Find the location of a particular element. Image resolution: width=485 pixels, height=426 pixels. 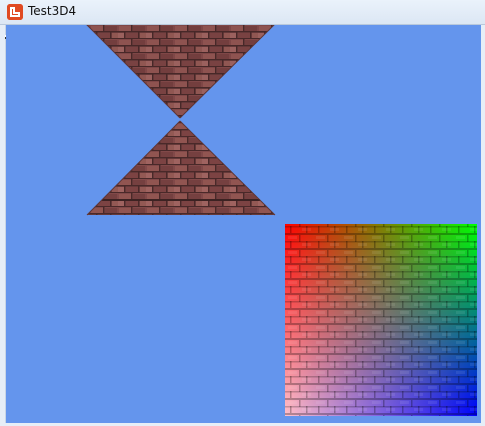

title-bar: Test3D4 is located at coordinates (242, 12).